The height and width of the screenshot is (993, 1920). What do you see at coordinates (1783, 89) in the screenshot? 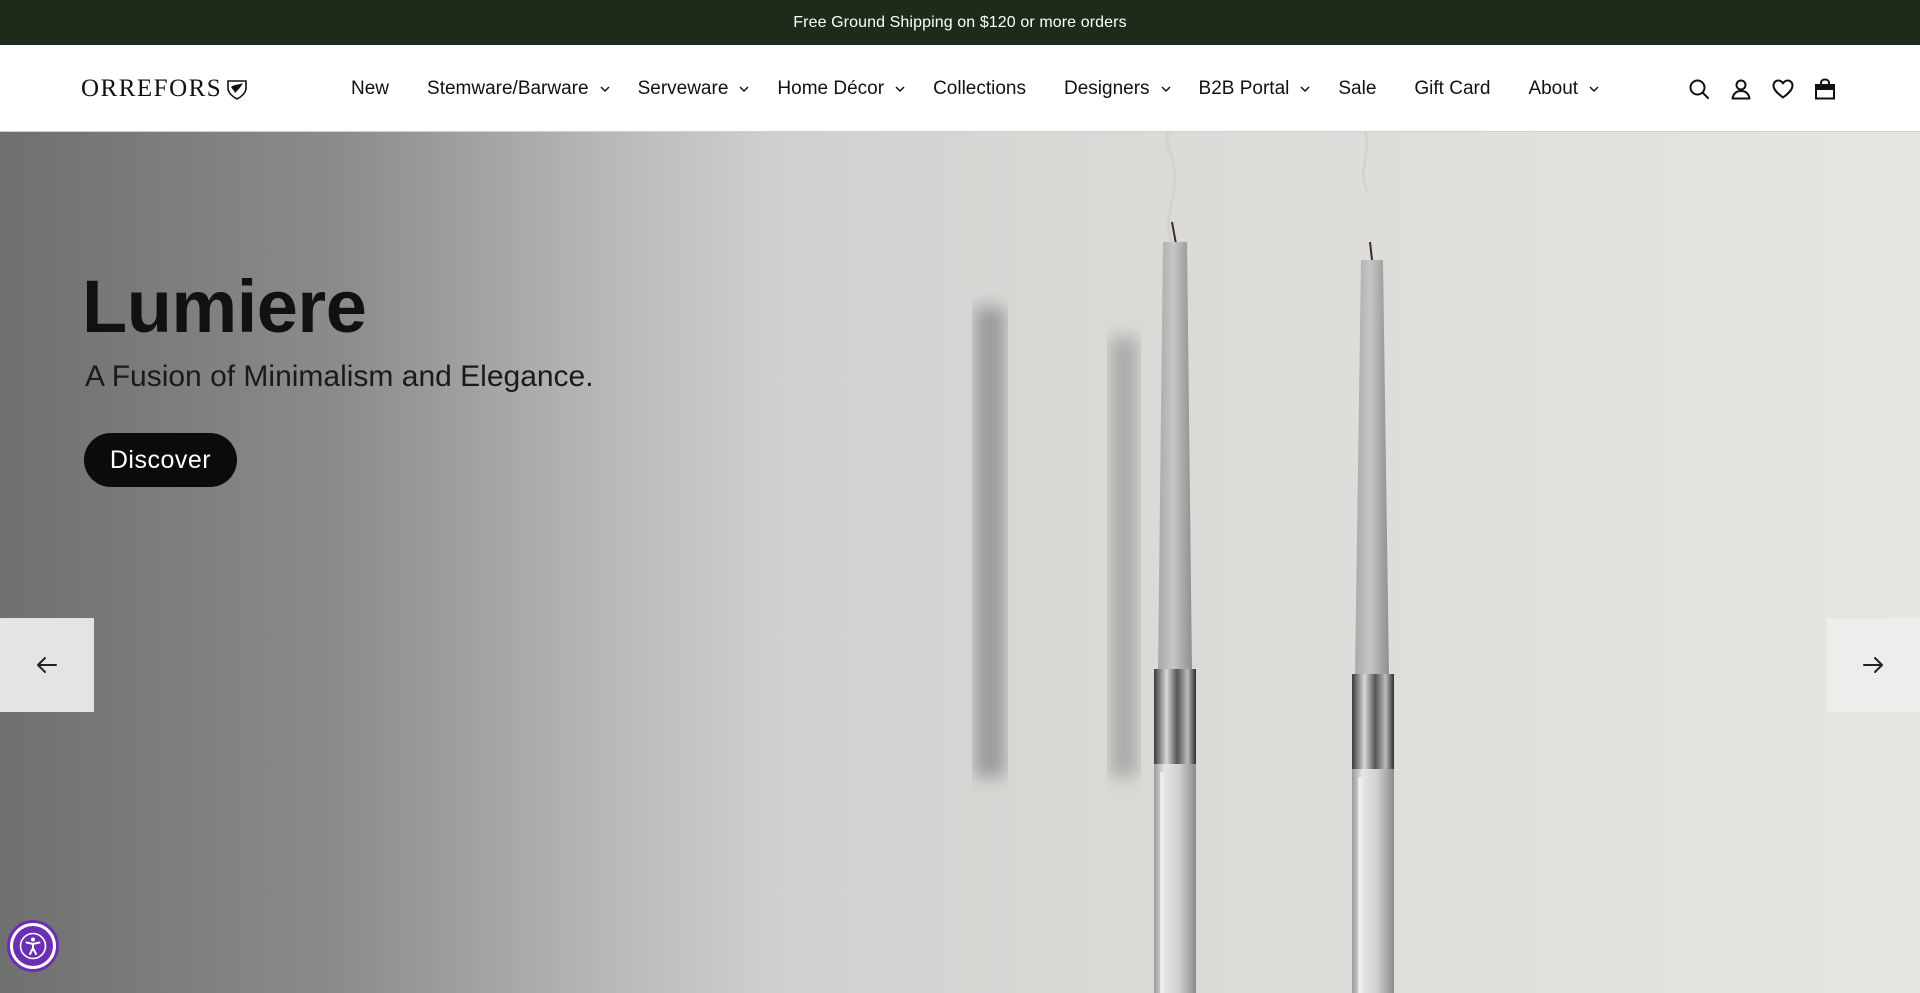
I see `wishlist-heart-icon` at bounding box center [1783, 89].